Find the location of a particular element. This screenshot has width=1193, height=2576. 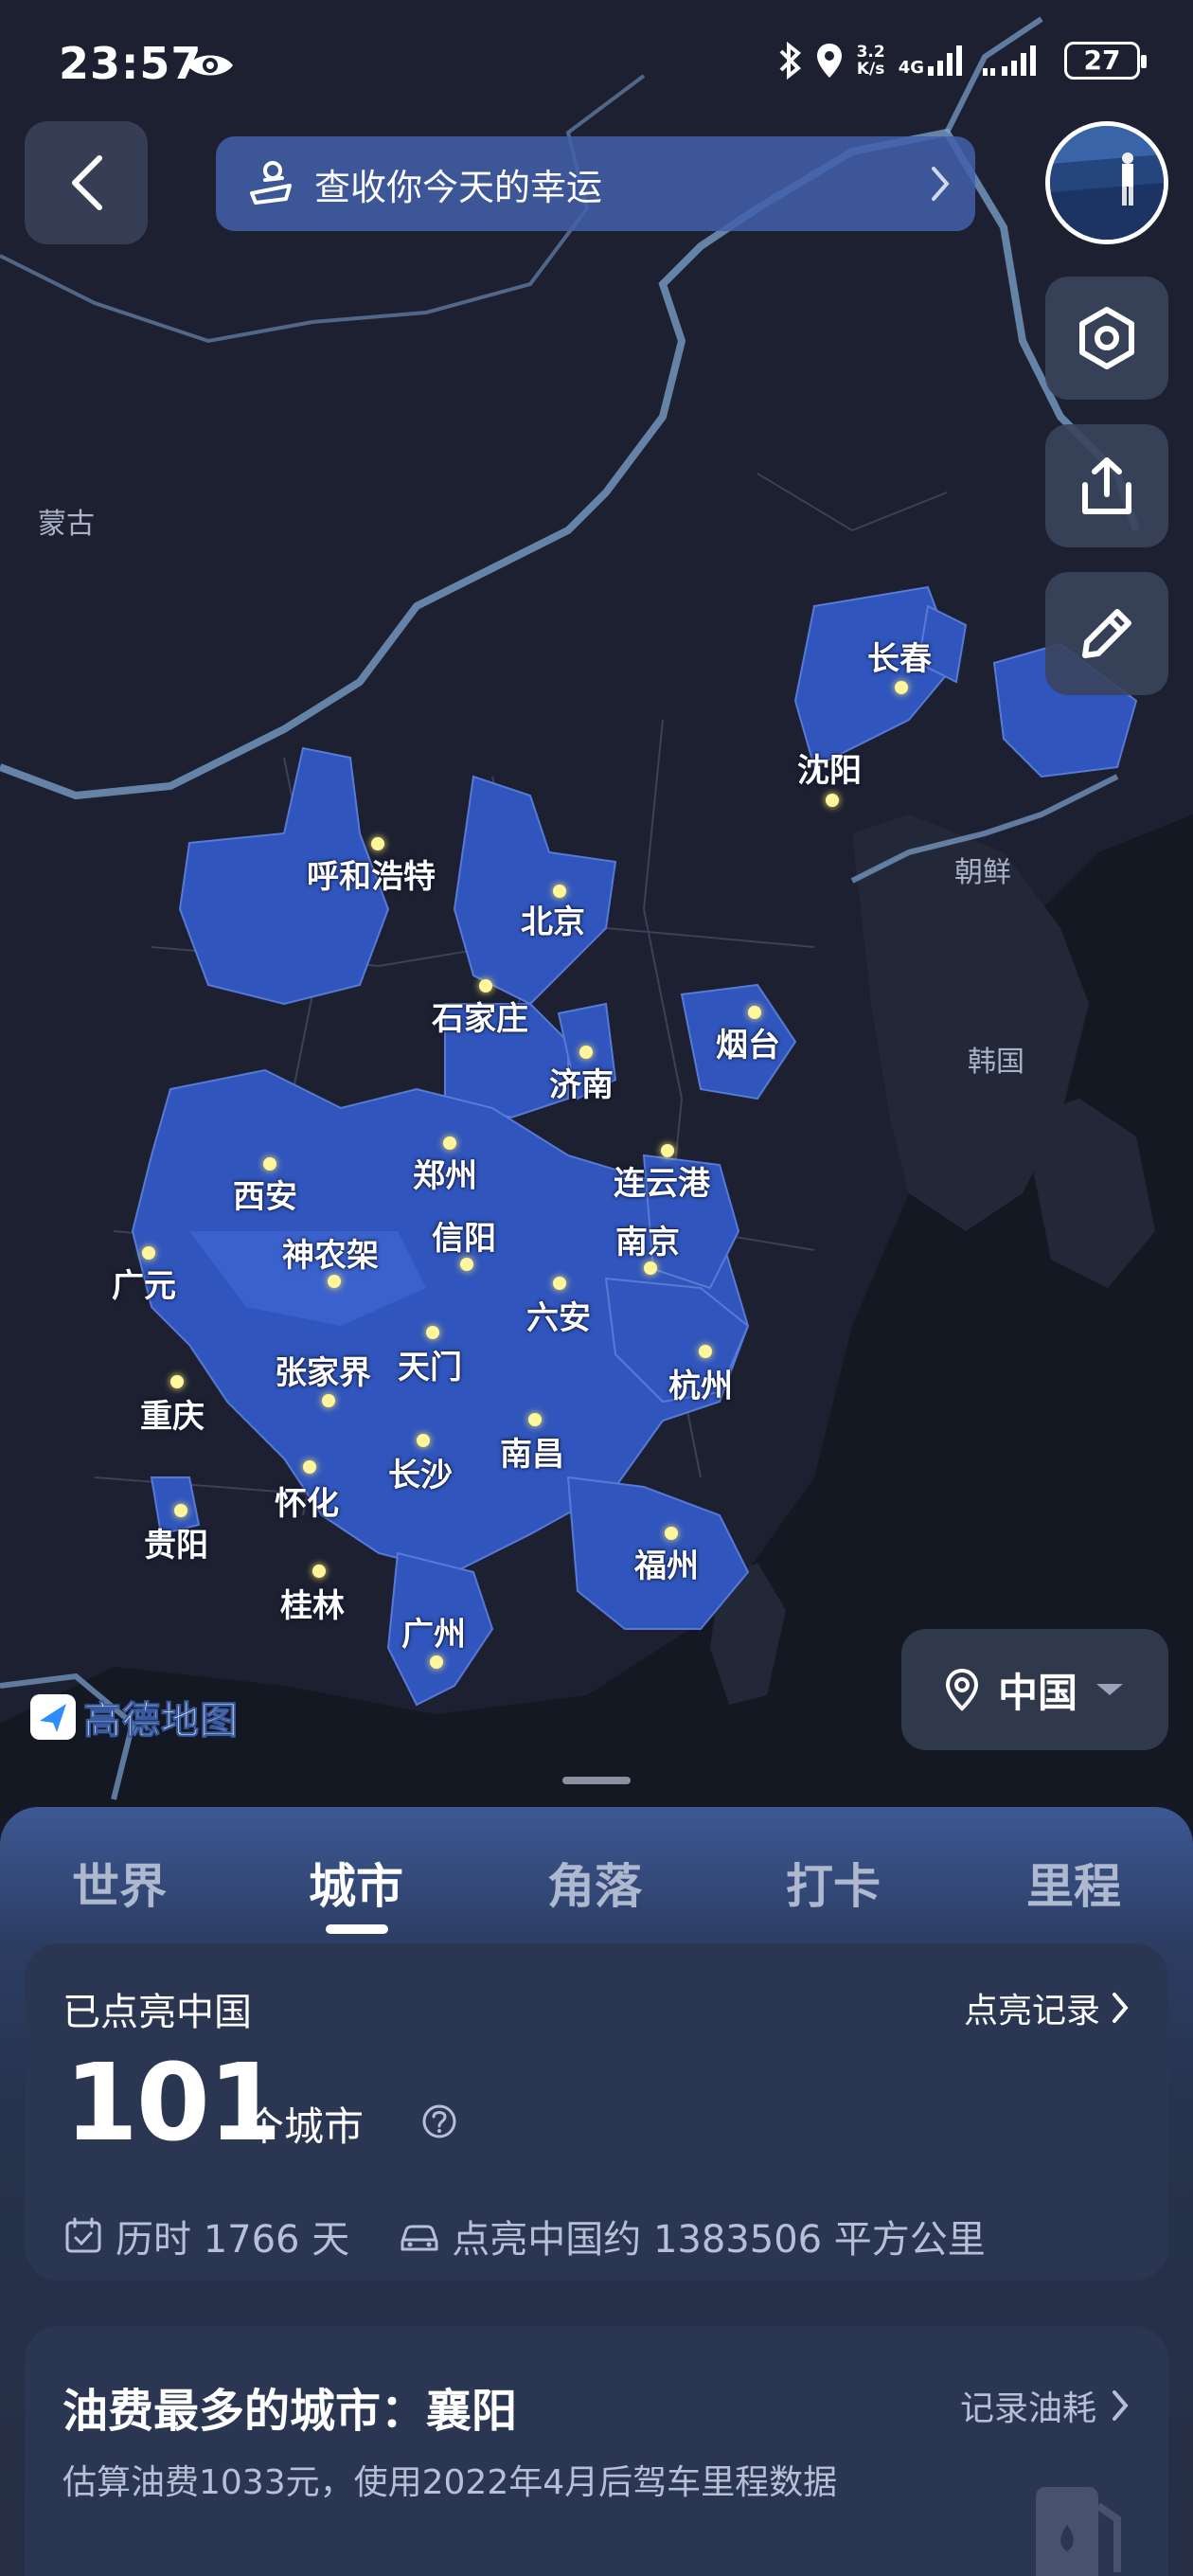

city-label: 呼和浩特 is located at coordinates (371, 873).